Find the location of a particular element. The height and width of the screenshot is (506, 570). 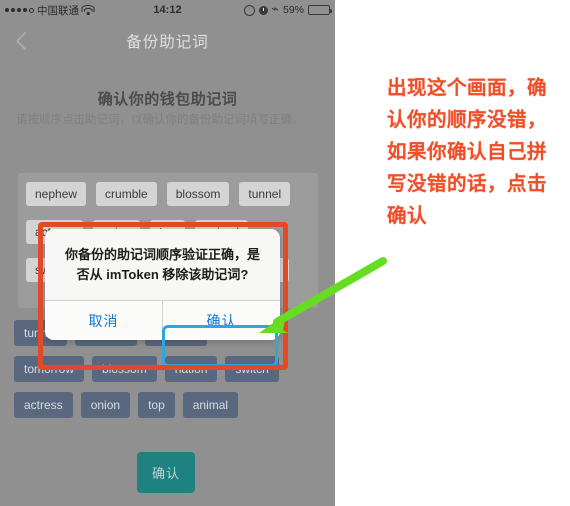

alert-cancel-button: 取消 is located at coordinates (103, 320).